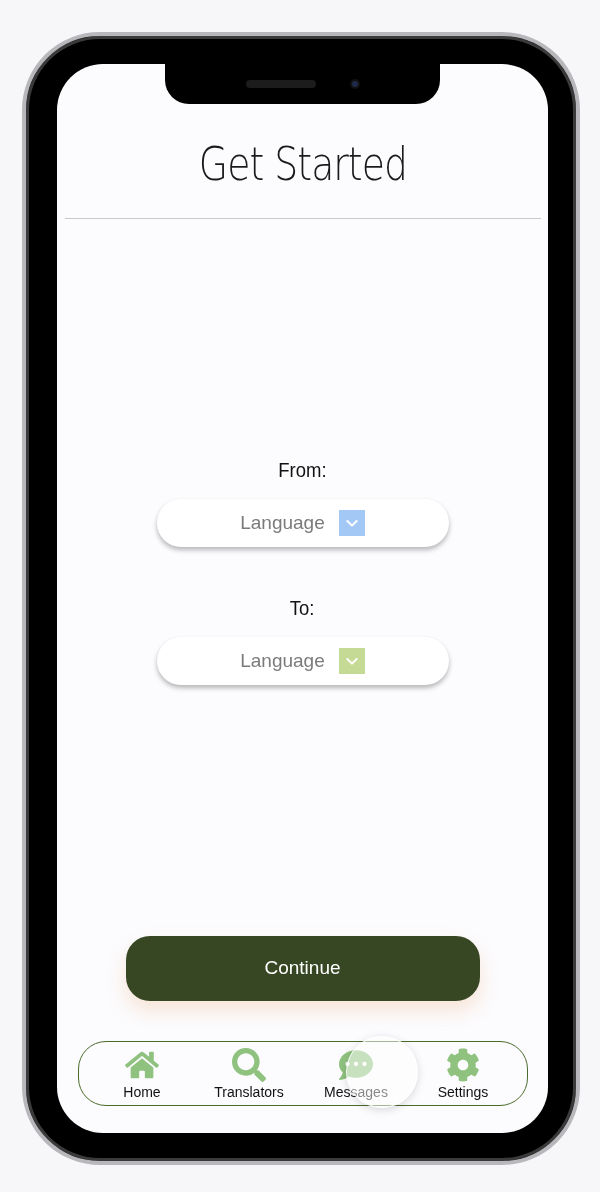 This screenshot has width=600, height=1192. I want to click on continue-button: Continue, so click(302, 968).